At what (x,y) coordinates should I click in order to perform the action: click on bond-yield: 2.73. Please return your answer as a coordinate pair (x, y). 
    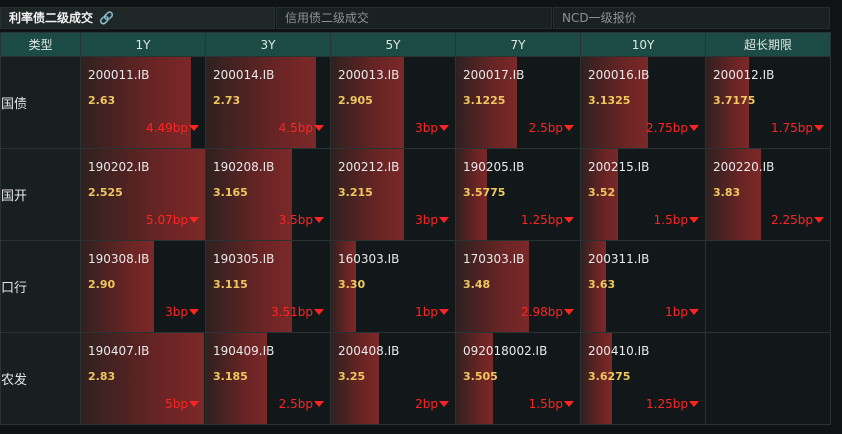
    Looking at the image, I should click on (227, 100).